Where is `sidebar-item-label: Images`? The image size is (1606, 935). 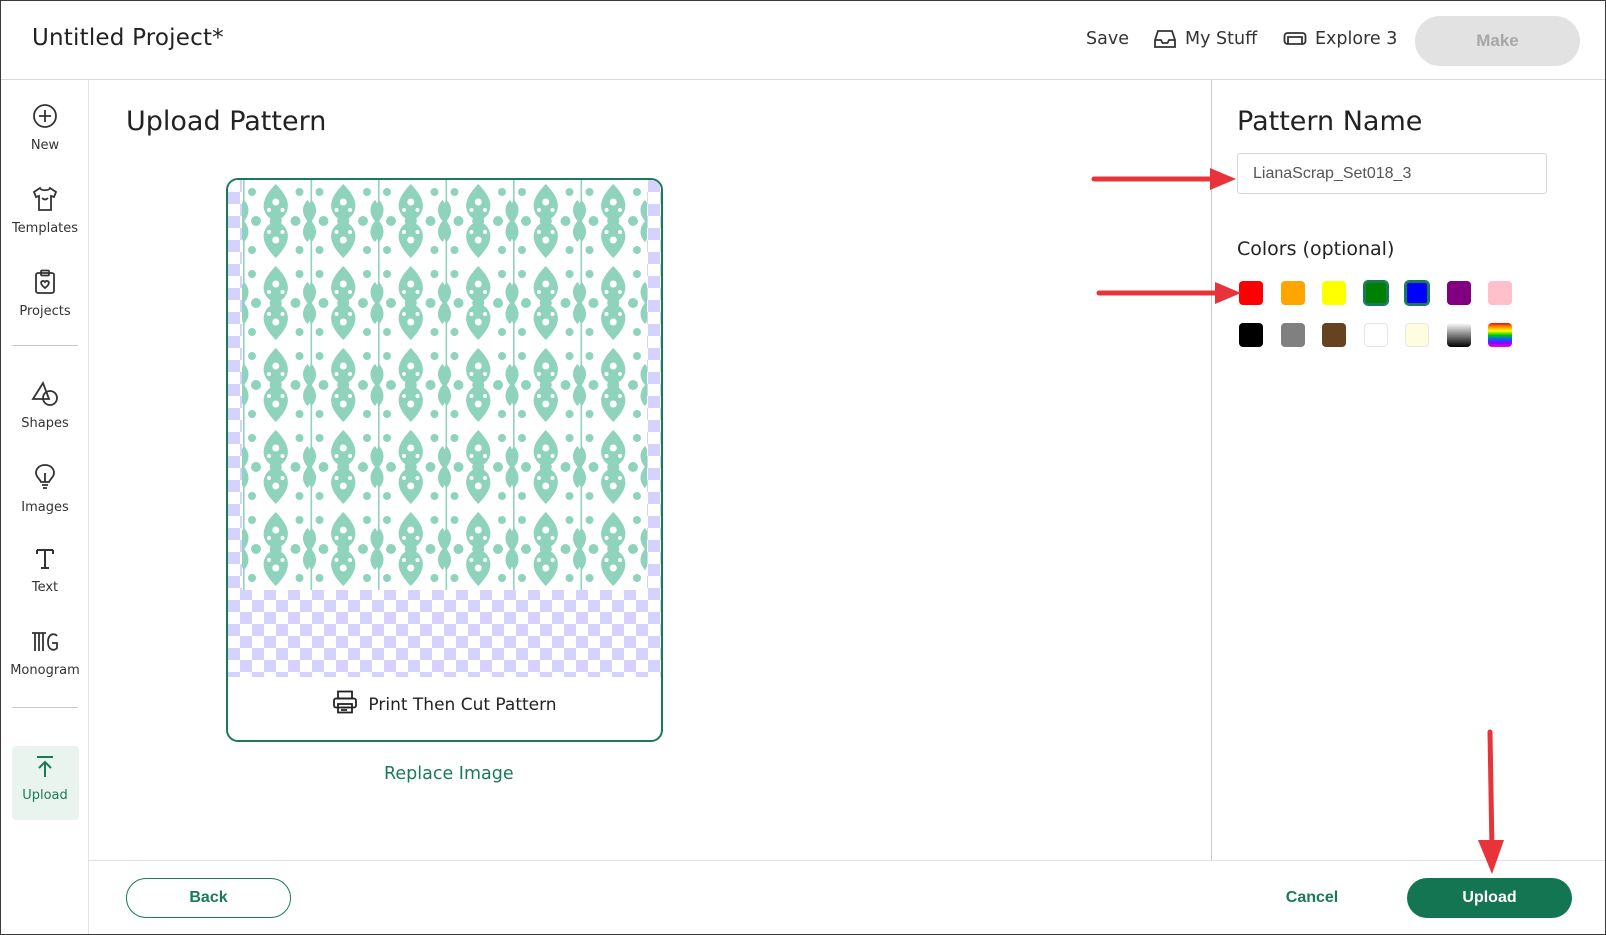
sidebar-item-label: Images is located at coordinates (45, 507).